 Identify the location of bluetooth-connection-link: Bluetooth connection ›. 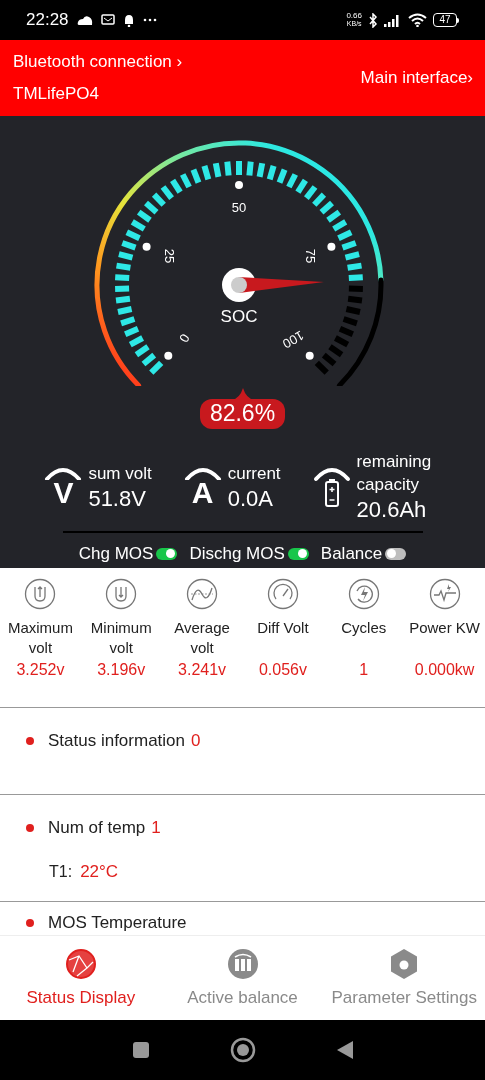
(98, 62).